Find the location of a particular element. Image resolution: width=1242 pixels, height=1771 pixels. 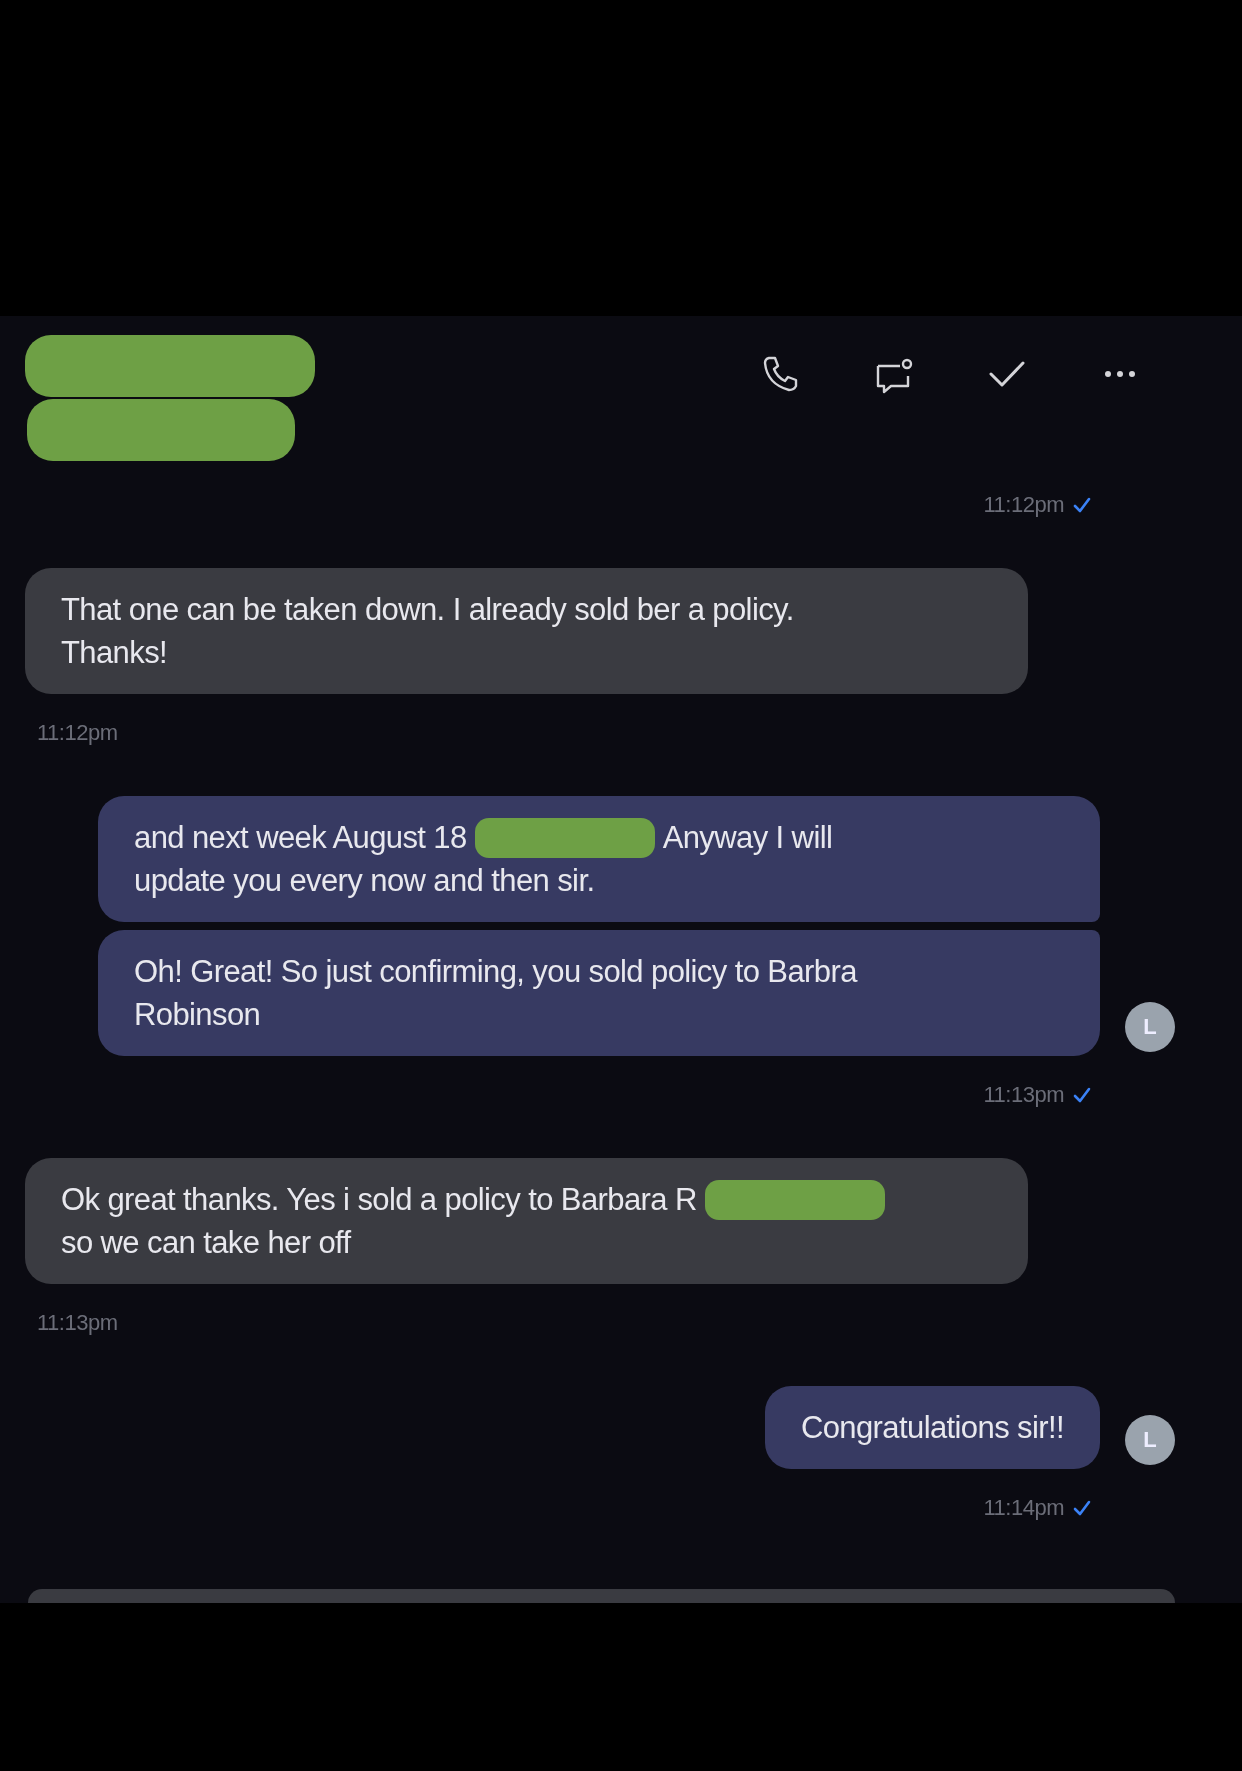

message-input-field is located at coordinates (601, 1596).